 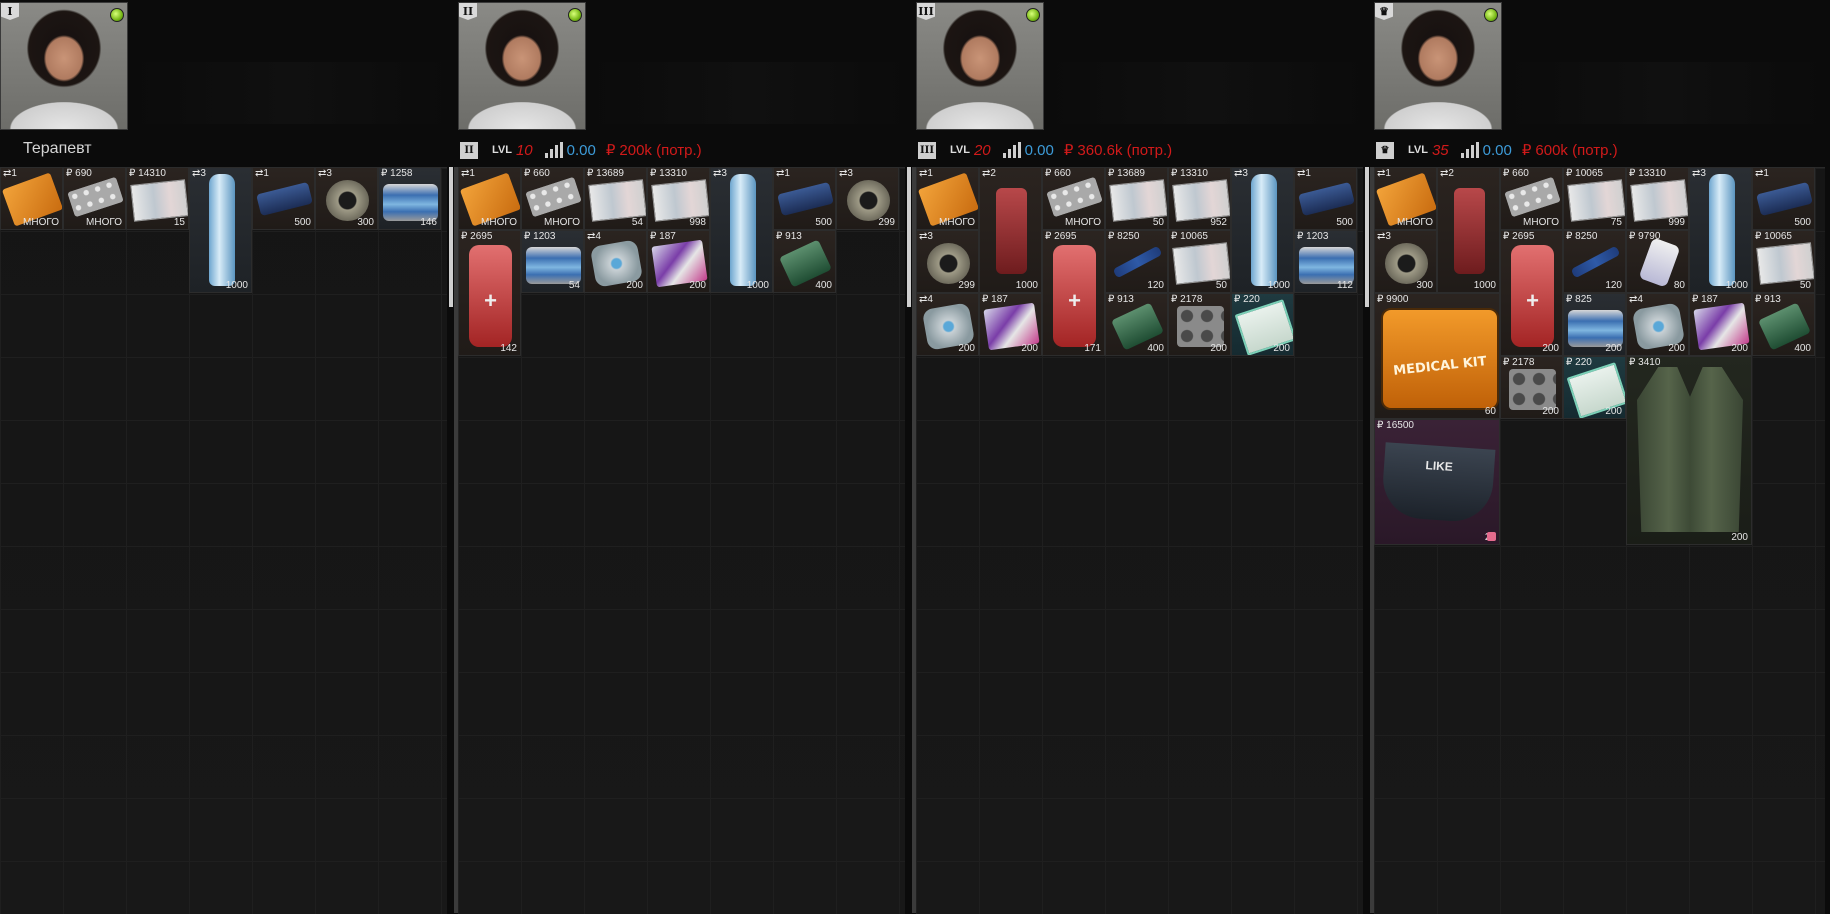 What do you see at coordinates (1676, 222) in the screenshot?
I see `item-stock-count: 999` at bounding box center [1676, 222].